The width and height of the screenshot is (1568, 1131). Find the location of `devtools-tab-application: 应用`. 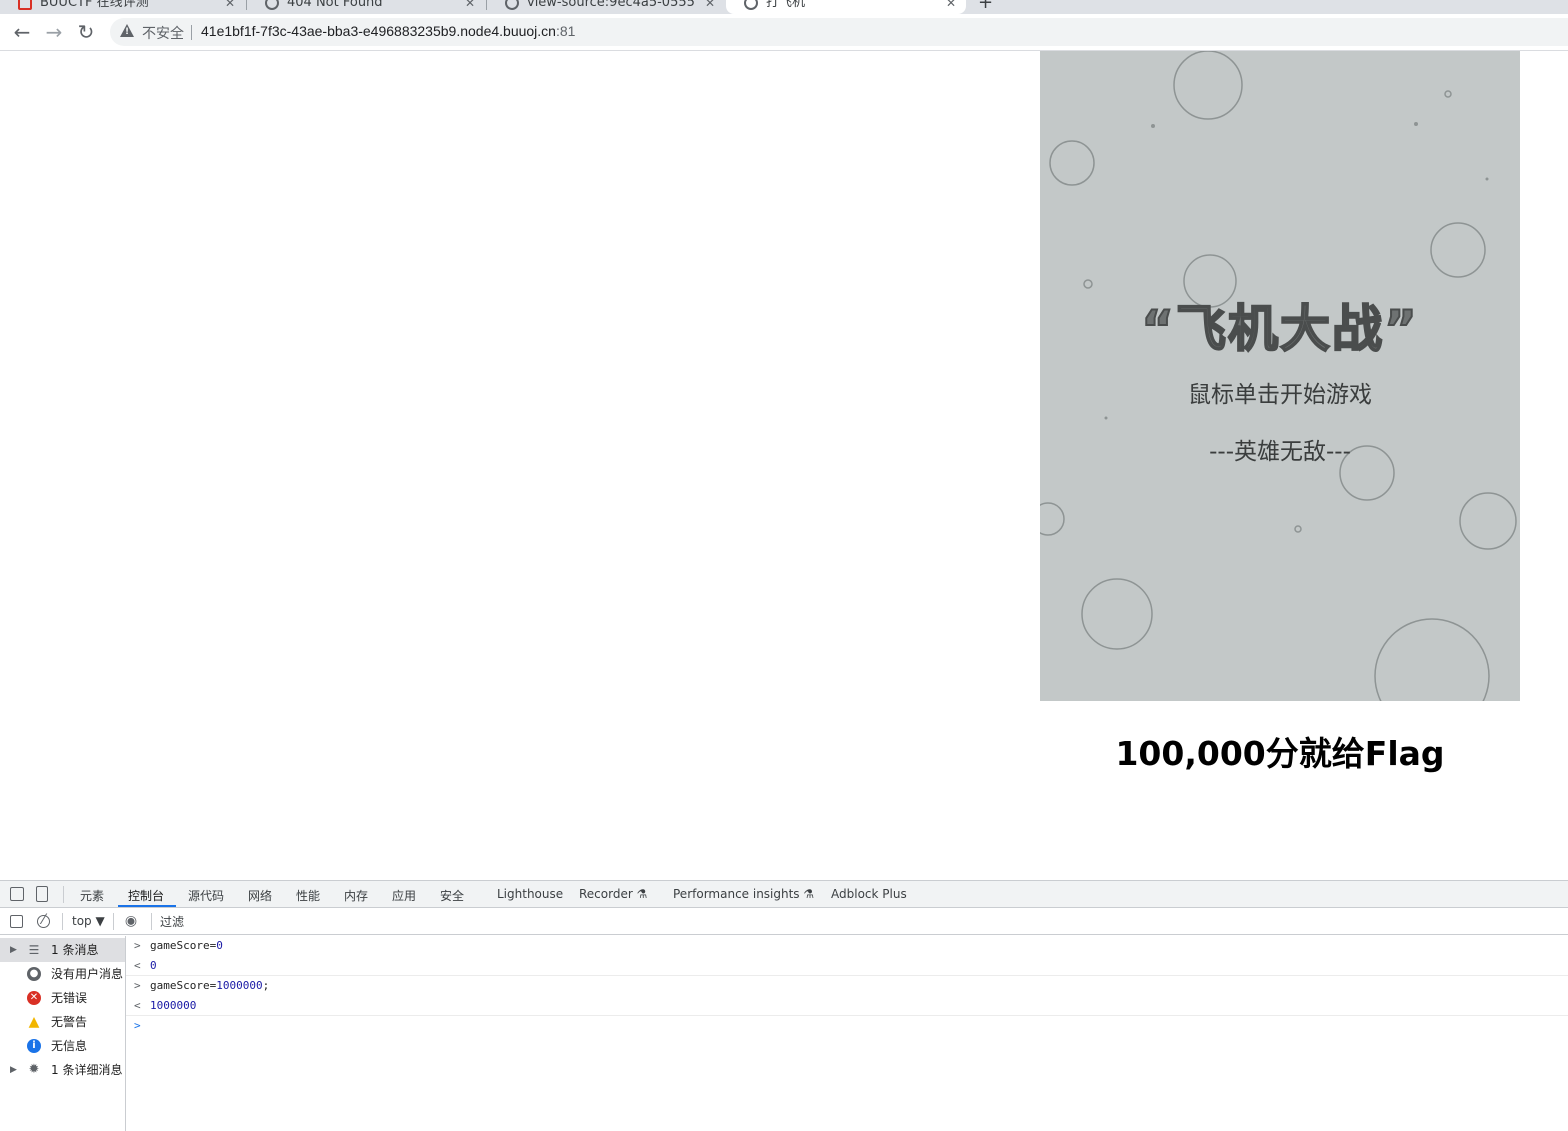

devtools-tab-application: 应用 is located at coordinates (404, 895).